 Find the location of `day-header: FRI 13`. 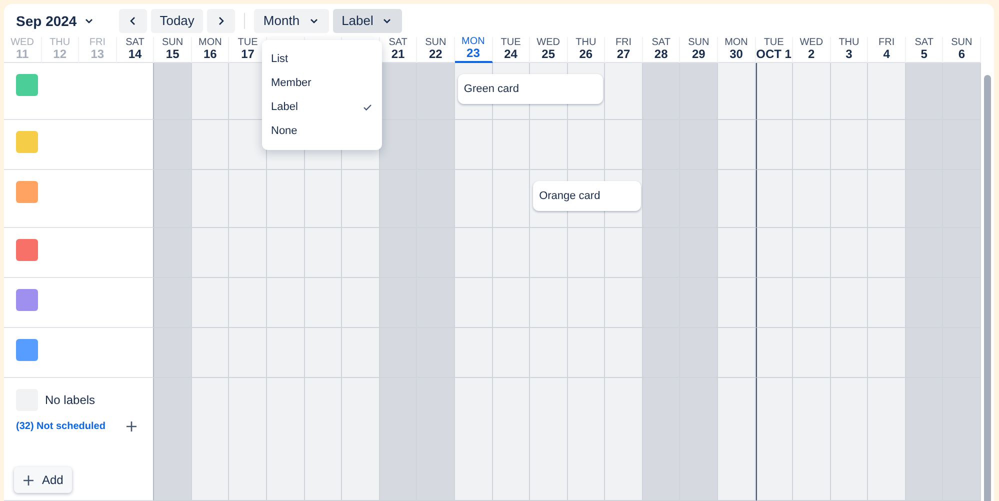

day-header: FRI 13 is located at coordinates (98, 50).